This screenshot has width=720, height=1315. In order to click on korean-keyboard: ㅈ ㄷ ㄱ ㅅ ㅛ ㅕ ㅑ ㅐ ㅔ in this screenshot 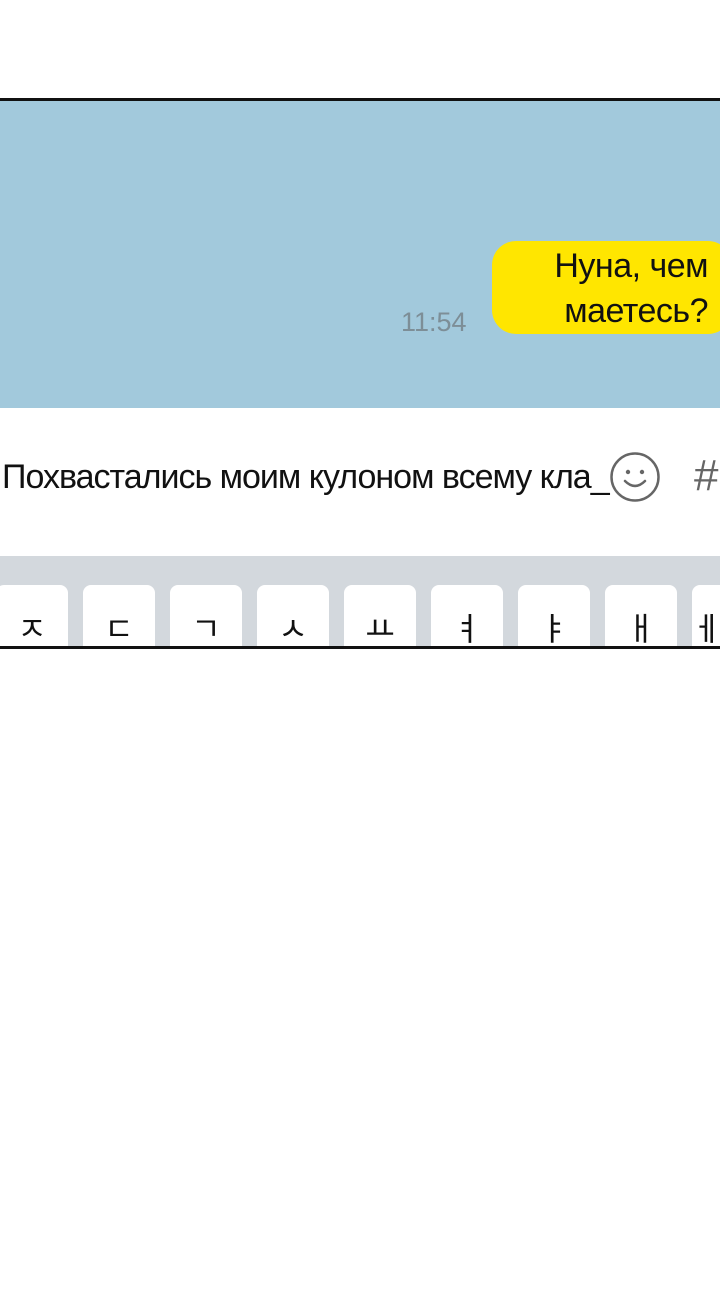, I will do `click(360, 601)`.